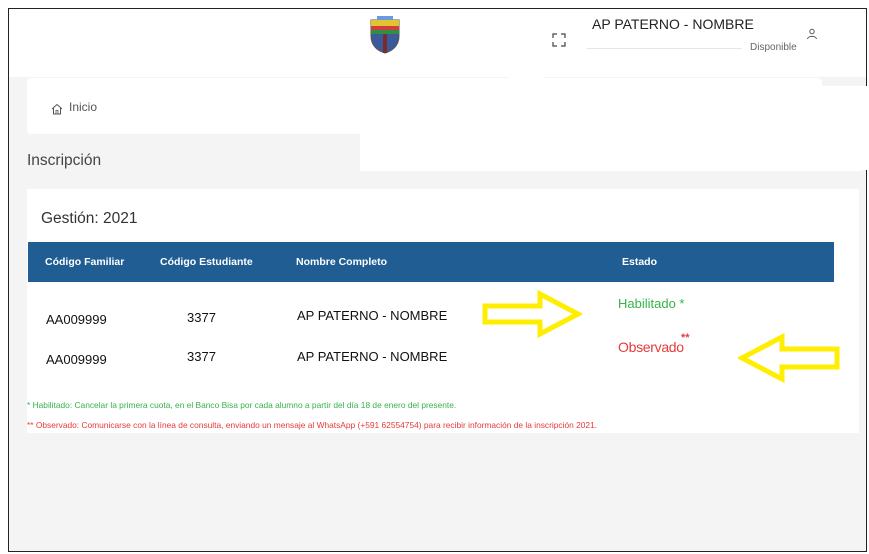 The height and width of the screenshot is (554, 869). I want to click on school-crest-logo, so click(385, 35).